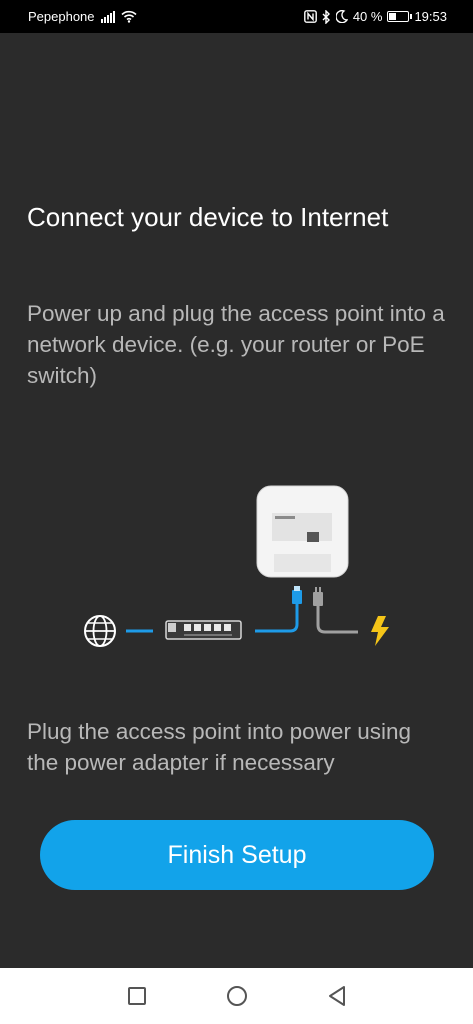 This screenshot has width=473, height=1024. Describe the element at coordinates (203, 630) in the screenshot. I see `network-switch-icon` at that location.